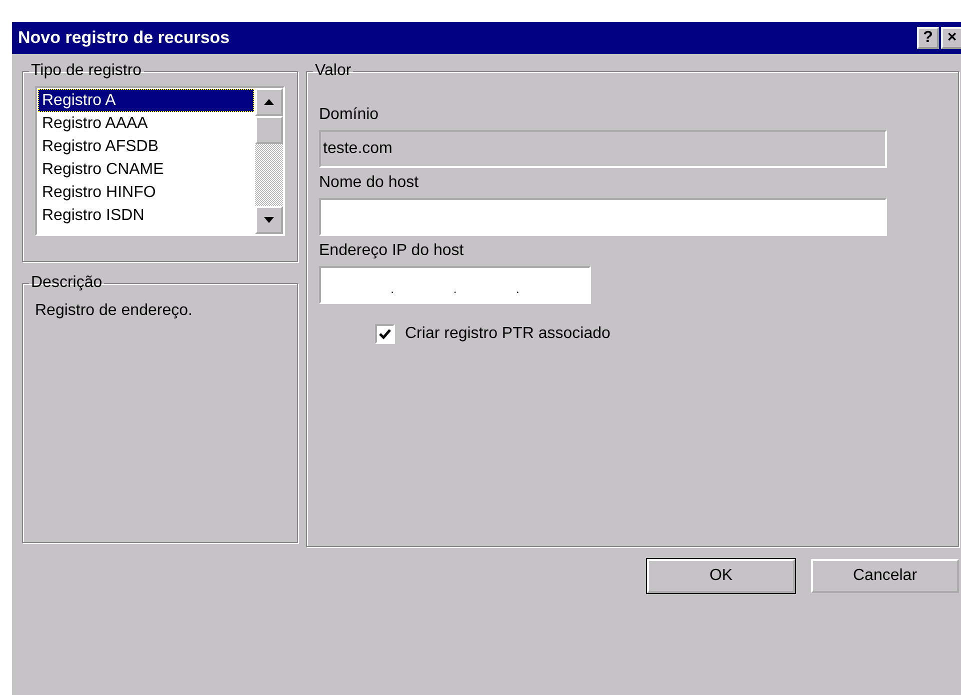 This screenshot has width=961, height=695. What do you see at coordinates (369, 183) in the screenshot?
I see `field-label: Nome do host` at bounding box center [369, 183].